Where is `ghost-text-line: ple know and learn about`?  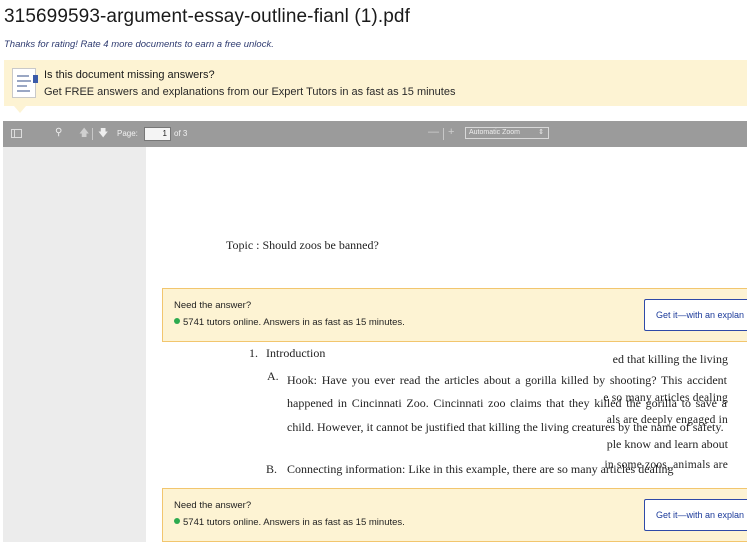 ghost-text-line: ple know and learn about is located at coordinates (667, 444).